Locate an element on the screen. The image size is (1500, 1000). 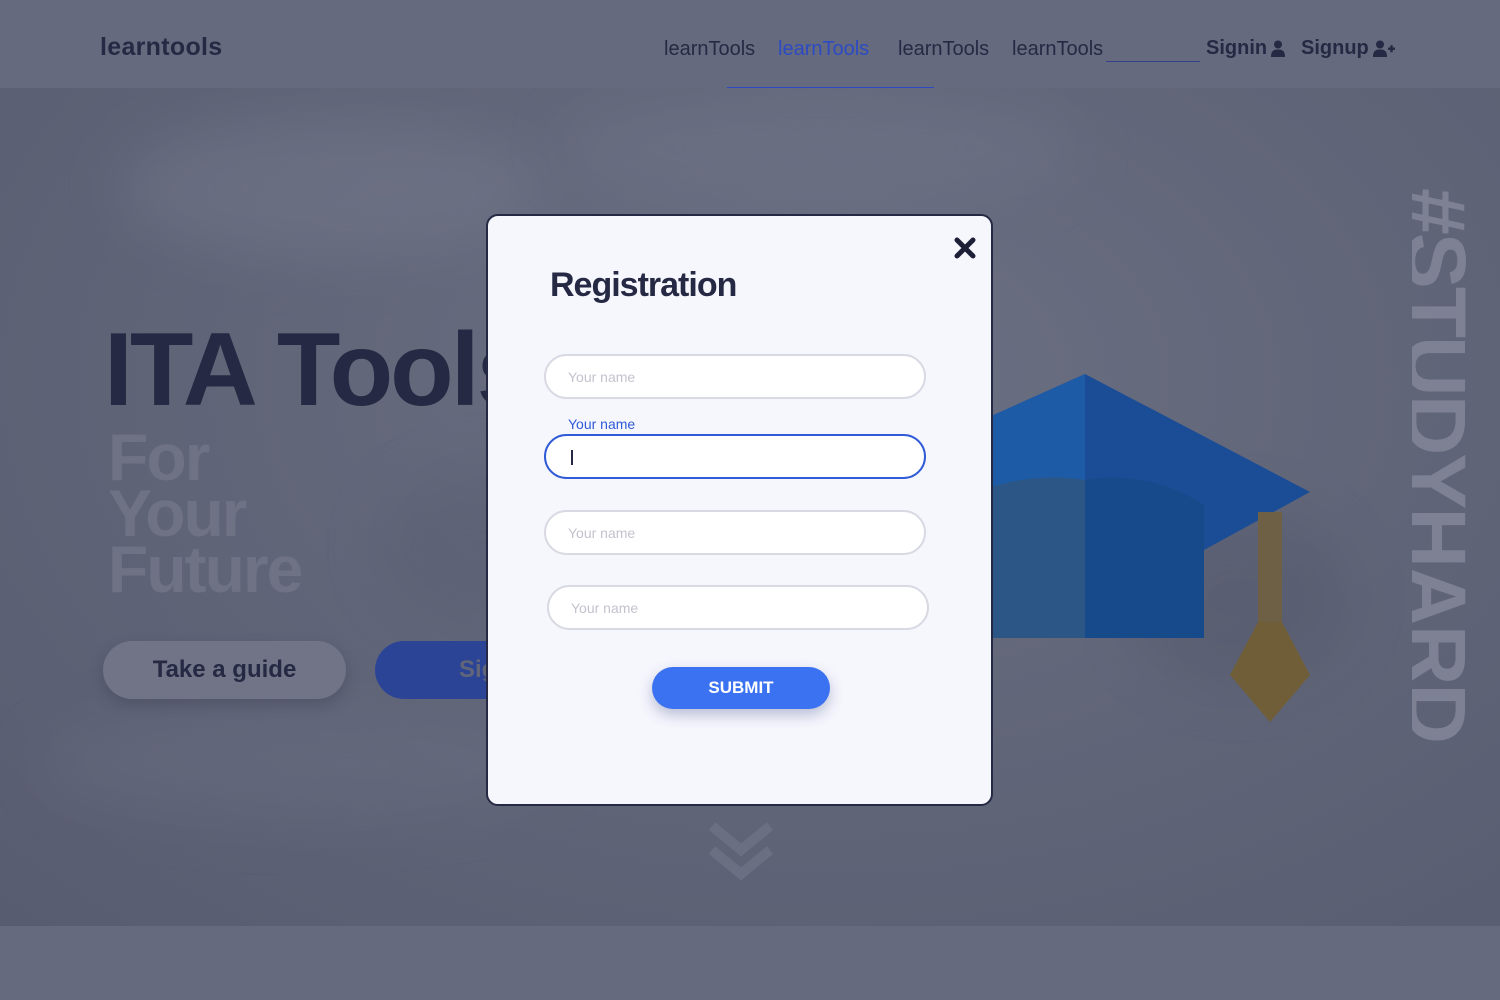
name-field-2-label: Your name is located at coordinates (602, 424).